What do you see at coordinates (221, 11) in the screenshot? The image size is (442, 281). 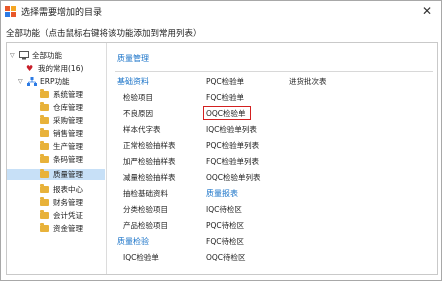 I see `title-bar: 选择需要增加的目录 ✕` at bounding box center [221, 11].